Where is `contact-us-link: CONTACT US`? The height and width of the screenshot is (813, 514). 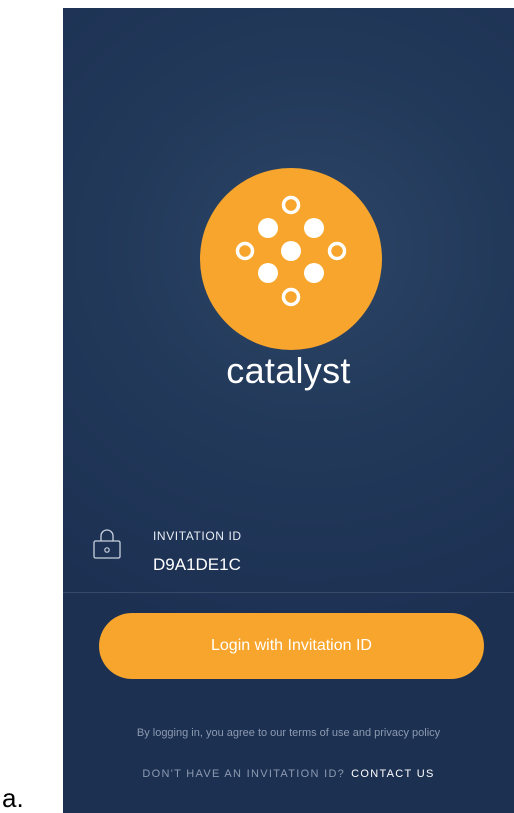 contact-us-link: CONTACT US is located at coordinates (393, 774).